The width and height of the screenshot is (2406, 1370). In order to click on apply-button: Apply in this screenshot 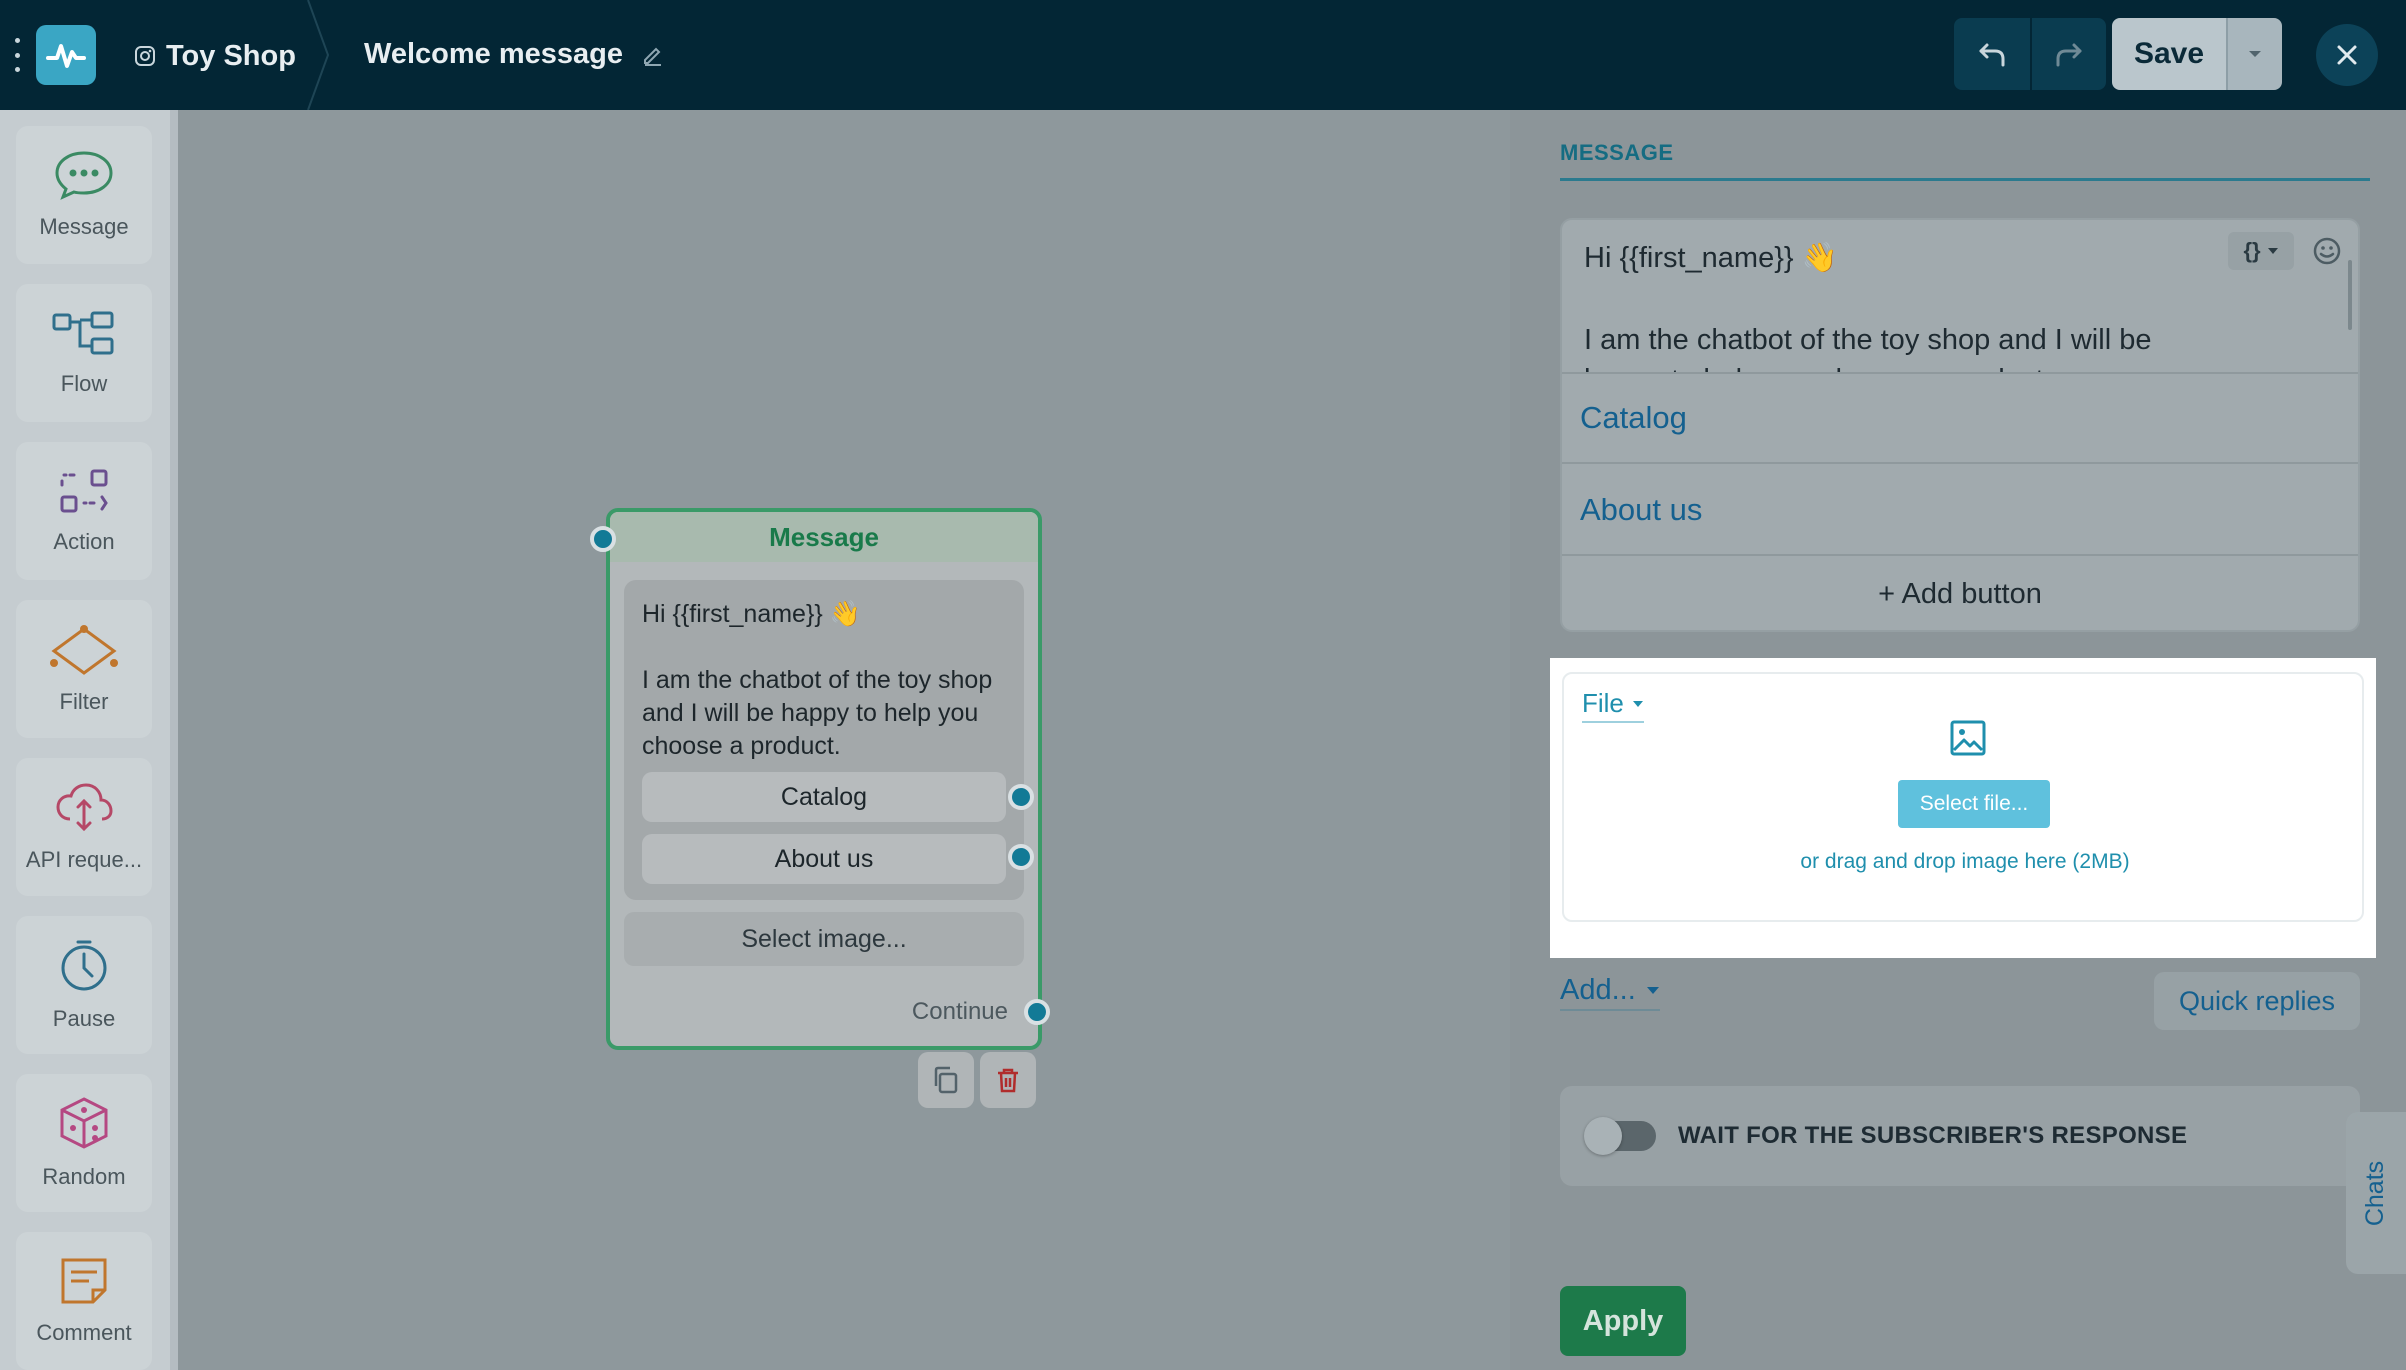, I will do `click(1623, 1321)`.